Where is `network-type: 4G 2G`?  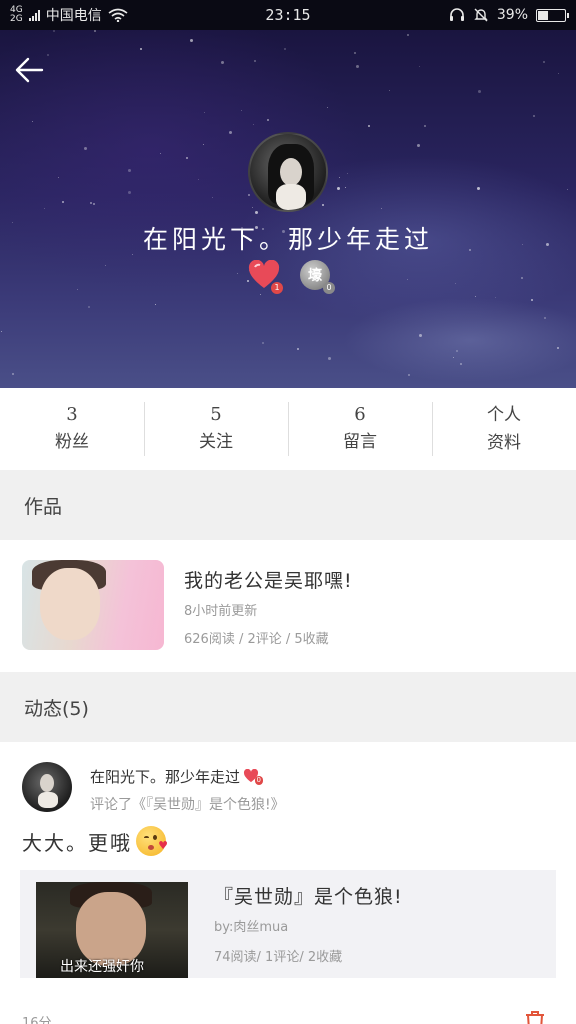
network-type: 4G 2G is located at coordinates (16, 15).